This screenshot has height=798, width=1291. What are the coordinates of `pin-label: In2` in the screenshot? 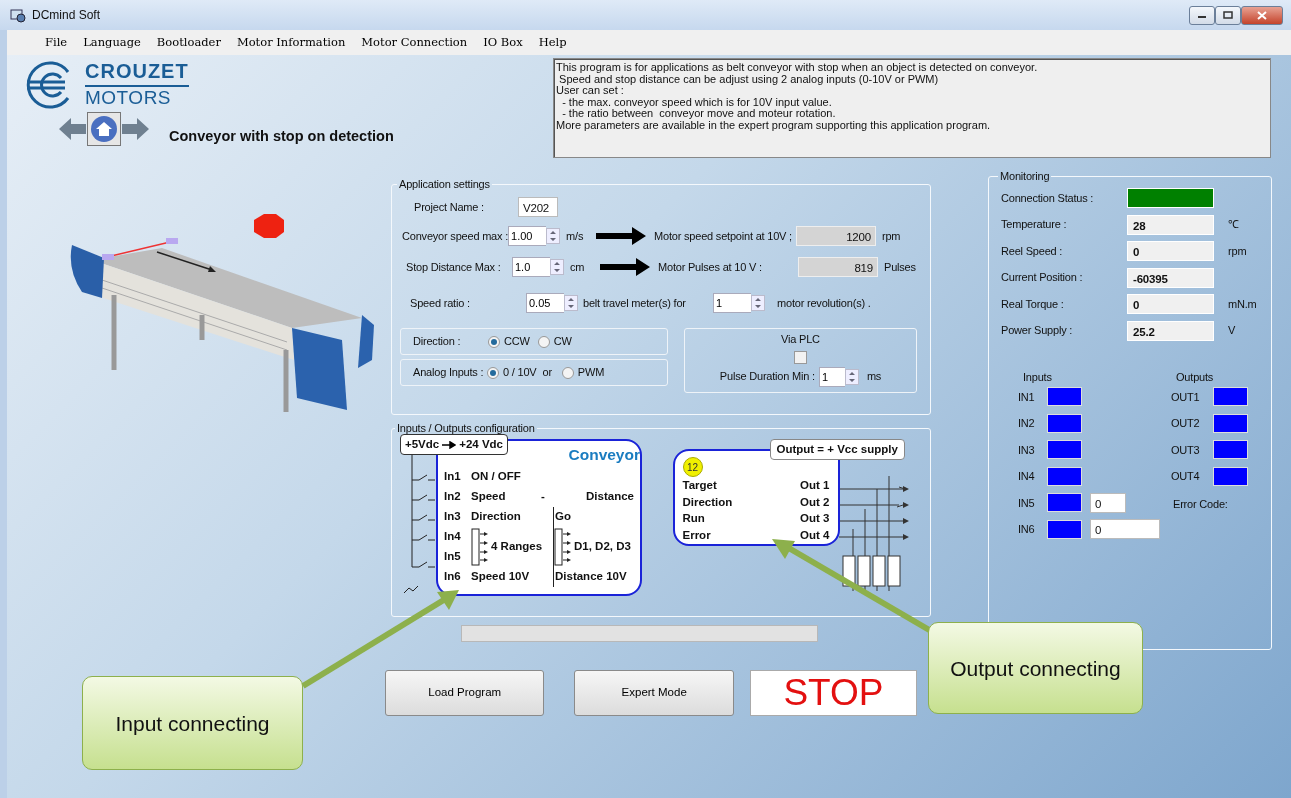 It's located at (453, 497).